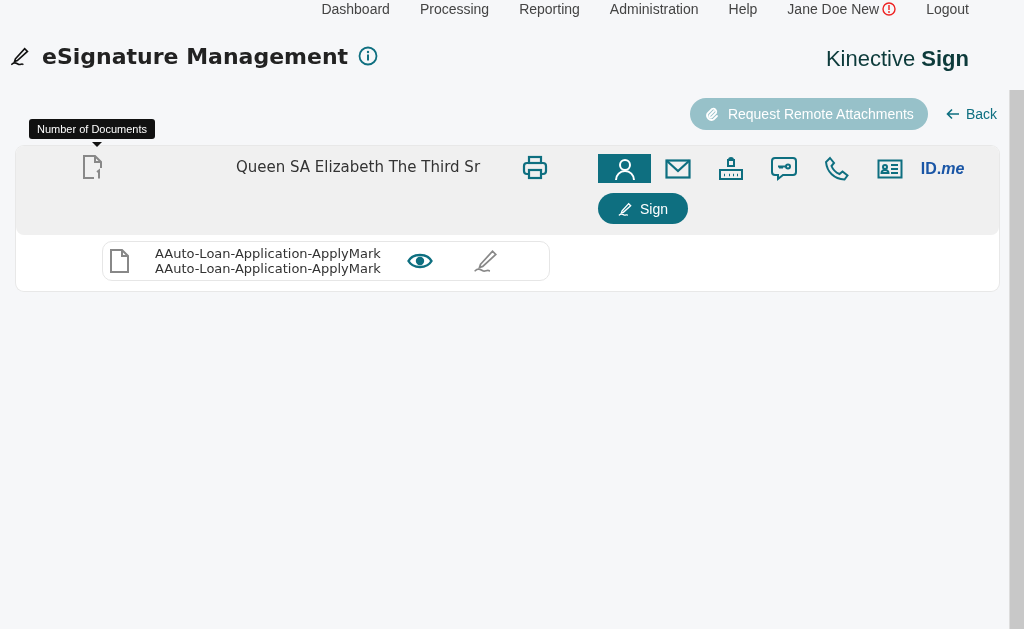 The height and width of the screenshot is (629, 1024). I want to click on envelope-icon, so click(677, 168).